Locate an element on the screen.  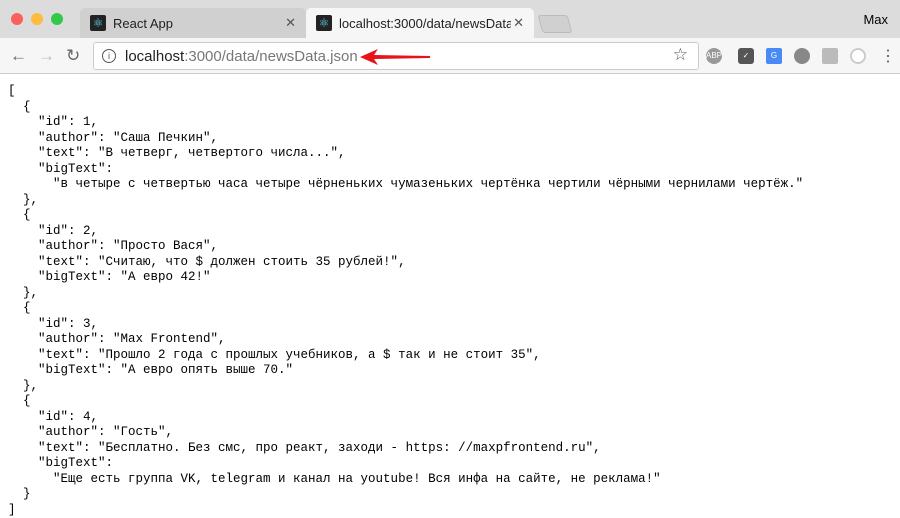
forward-arrow-icon: → is located at coordinates (46, 56).